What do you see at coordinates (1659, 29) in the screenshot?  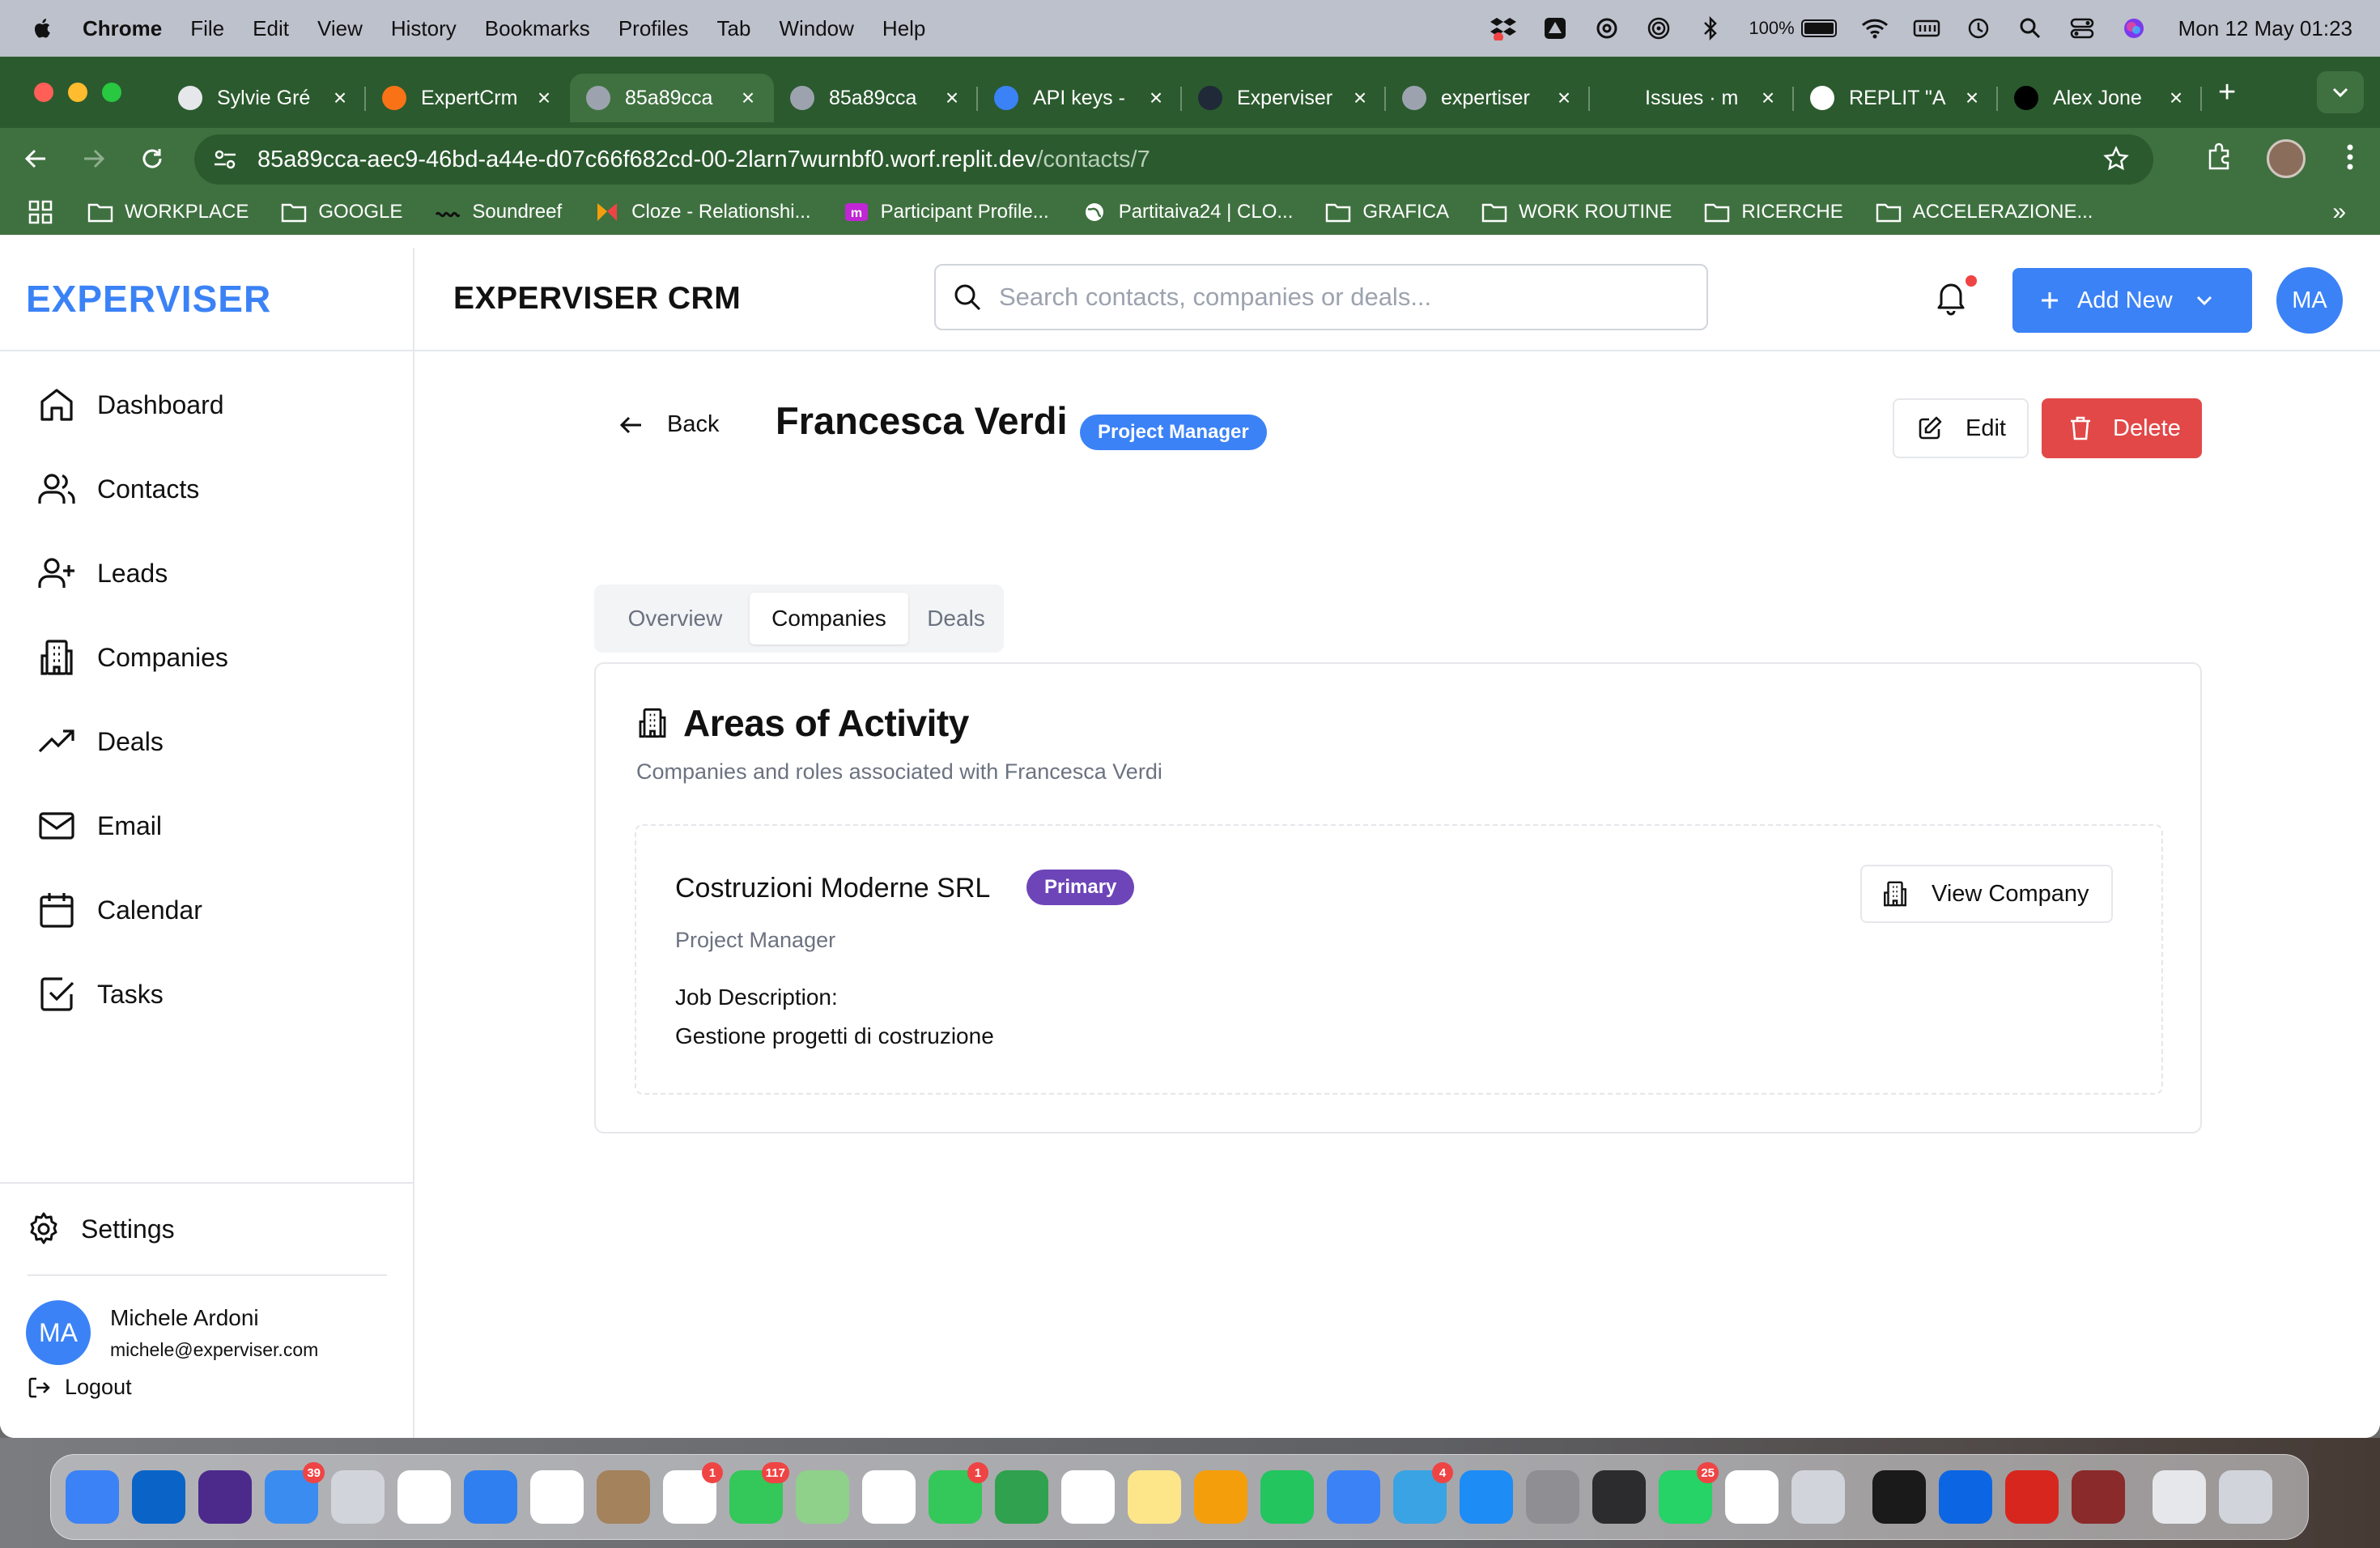 I see `airdrop-icon` at bounding box center [1659, 29].